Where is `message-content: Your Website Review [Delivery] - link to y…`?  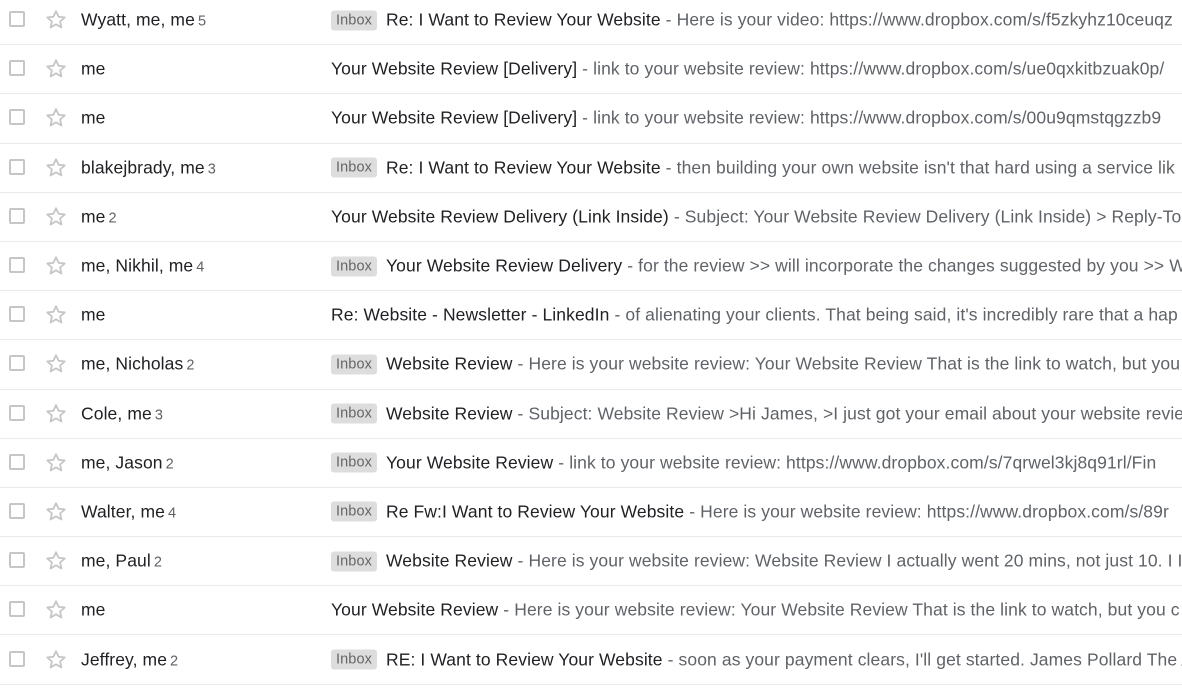 message-content: Your Website Review [Delivery] - link to y… is located at coordinates (747, 69).